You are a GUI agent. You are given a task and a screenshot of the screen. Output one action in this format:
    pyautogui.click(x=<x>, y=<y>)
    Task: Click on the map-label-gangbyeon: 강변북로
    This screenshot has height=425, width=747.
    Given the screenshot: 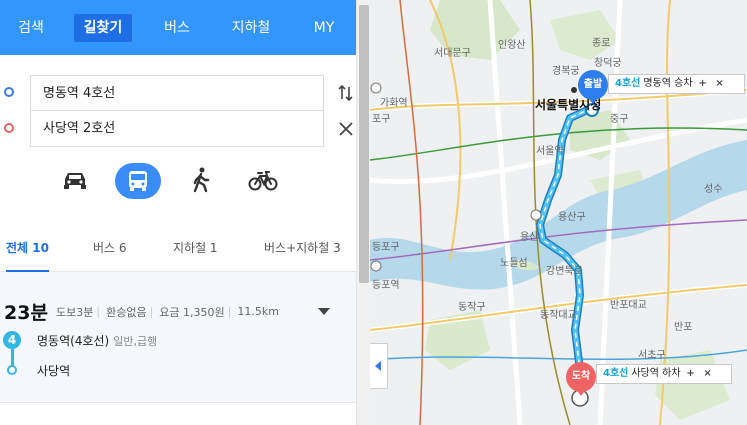 What is the action you would take?
    pyautogui.click(x=564, y=271)
    